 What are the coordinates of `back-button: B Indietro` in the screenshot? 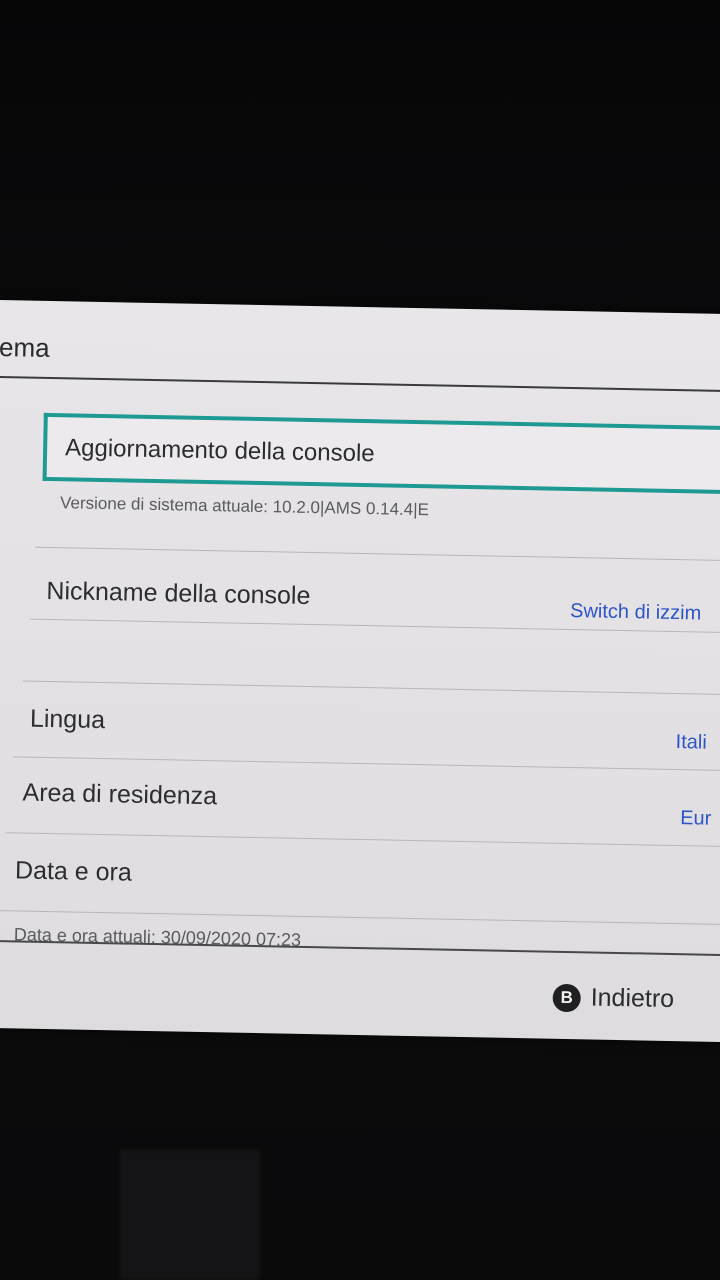 It's located at (613, 998).